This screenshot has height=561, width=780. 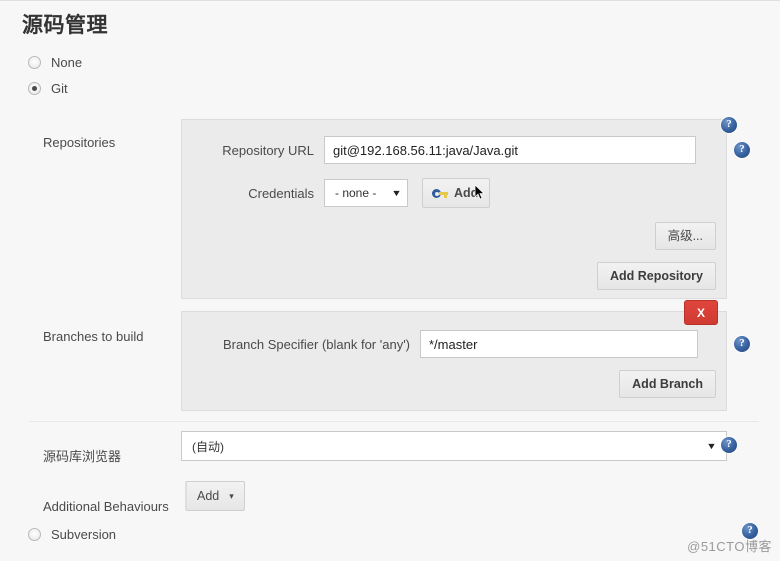 I want to click on additional-behaviours-label: Additional Behaviours, so click(x=106, y=506).